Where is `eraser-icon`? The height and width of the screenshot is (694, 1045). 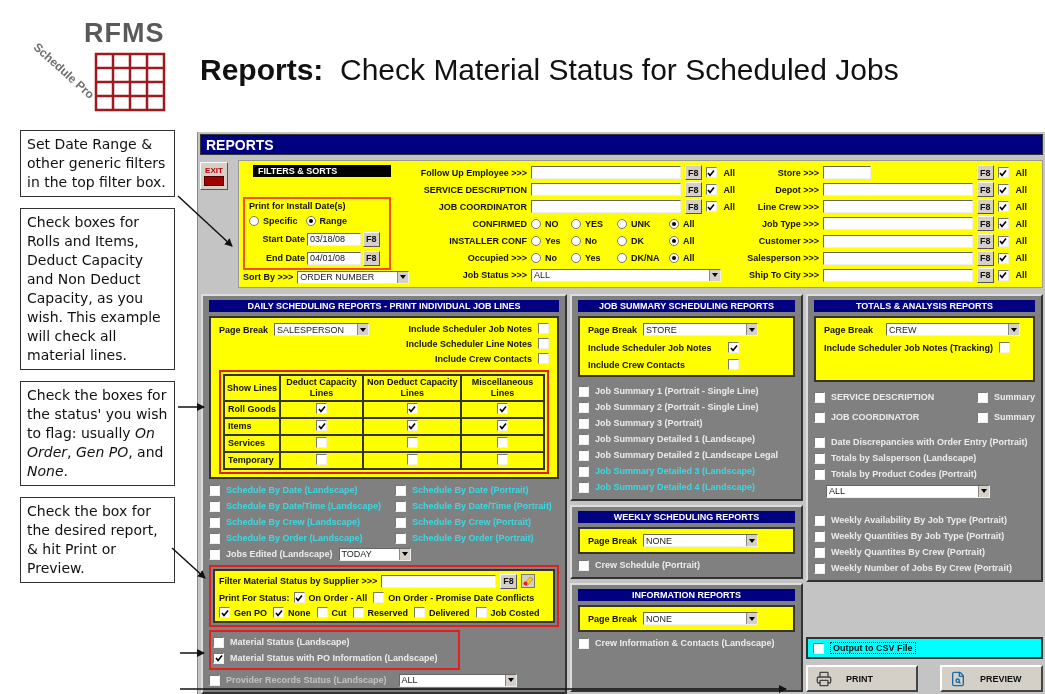
eraser-icon is located at coordinates (527, 581).